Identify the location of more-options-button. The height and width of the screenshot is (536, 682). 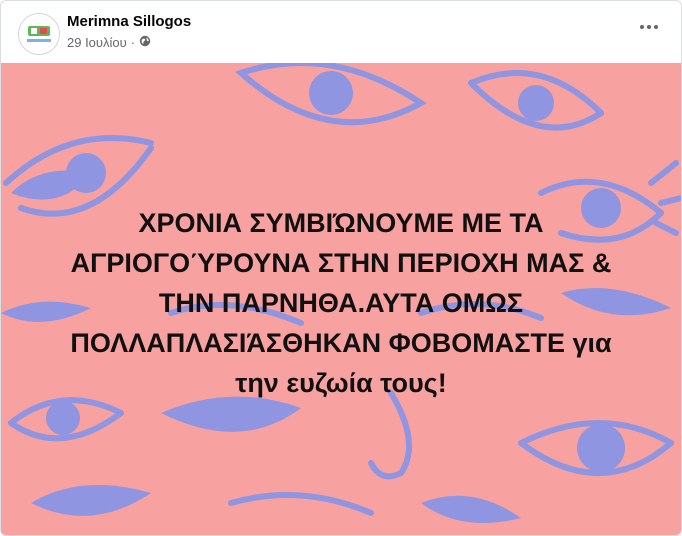
(649, 27).